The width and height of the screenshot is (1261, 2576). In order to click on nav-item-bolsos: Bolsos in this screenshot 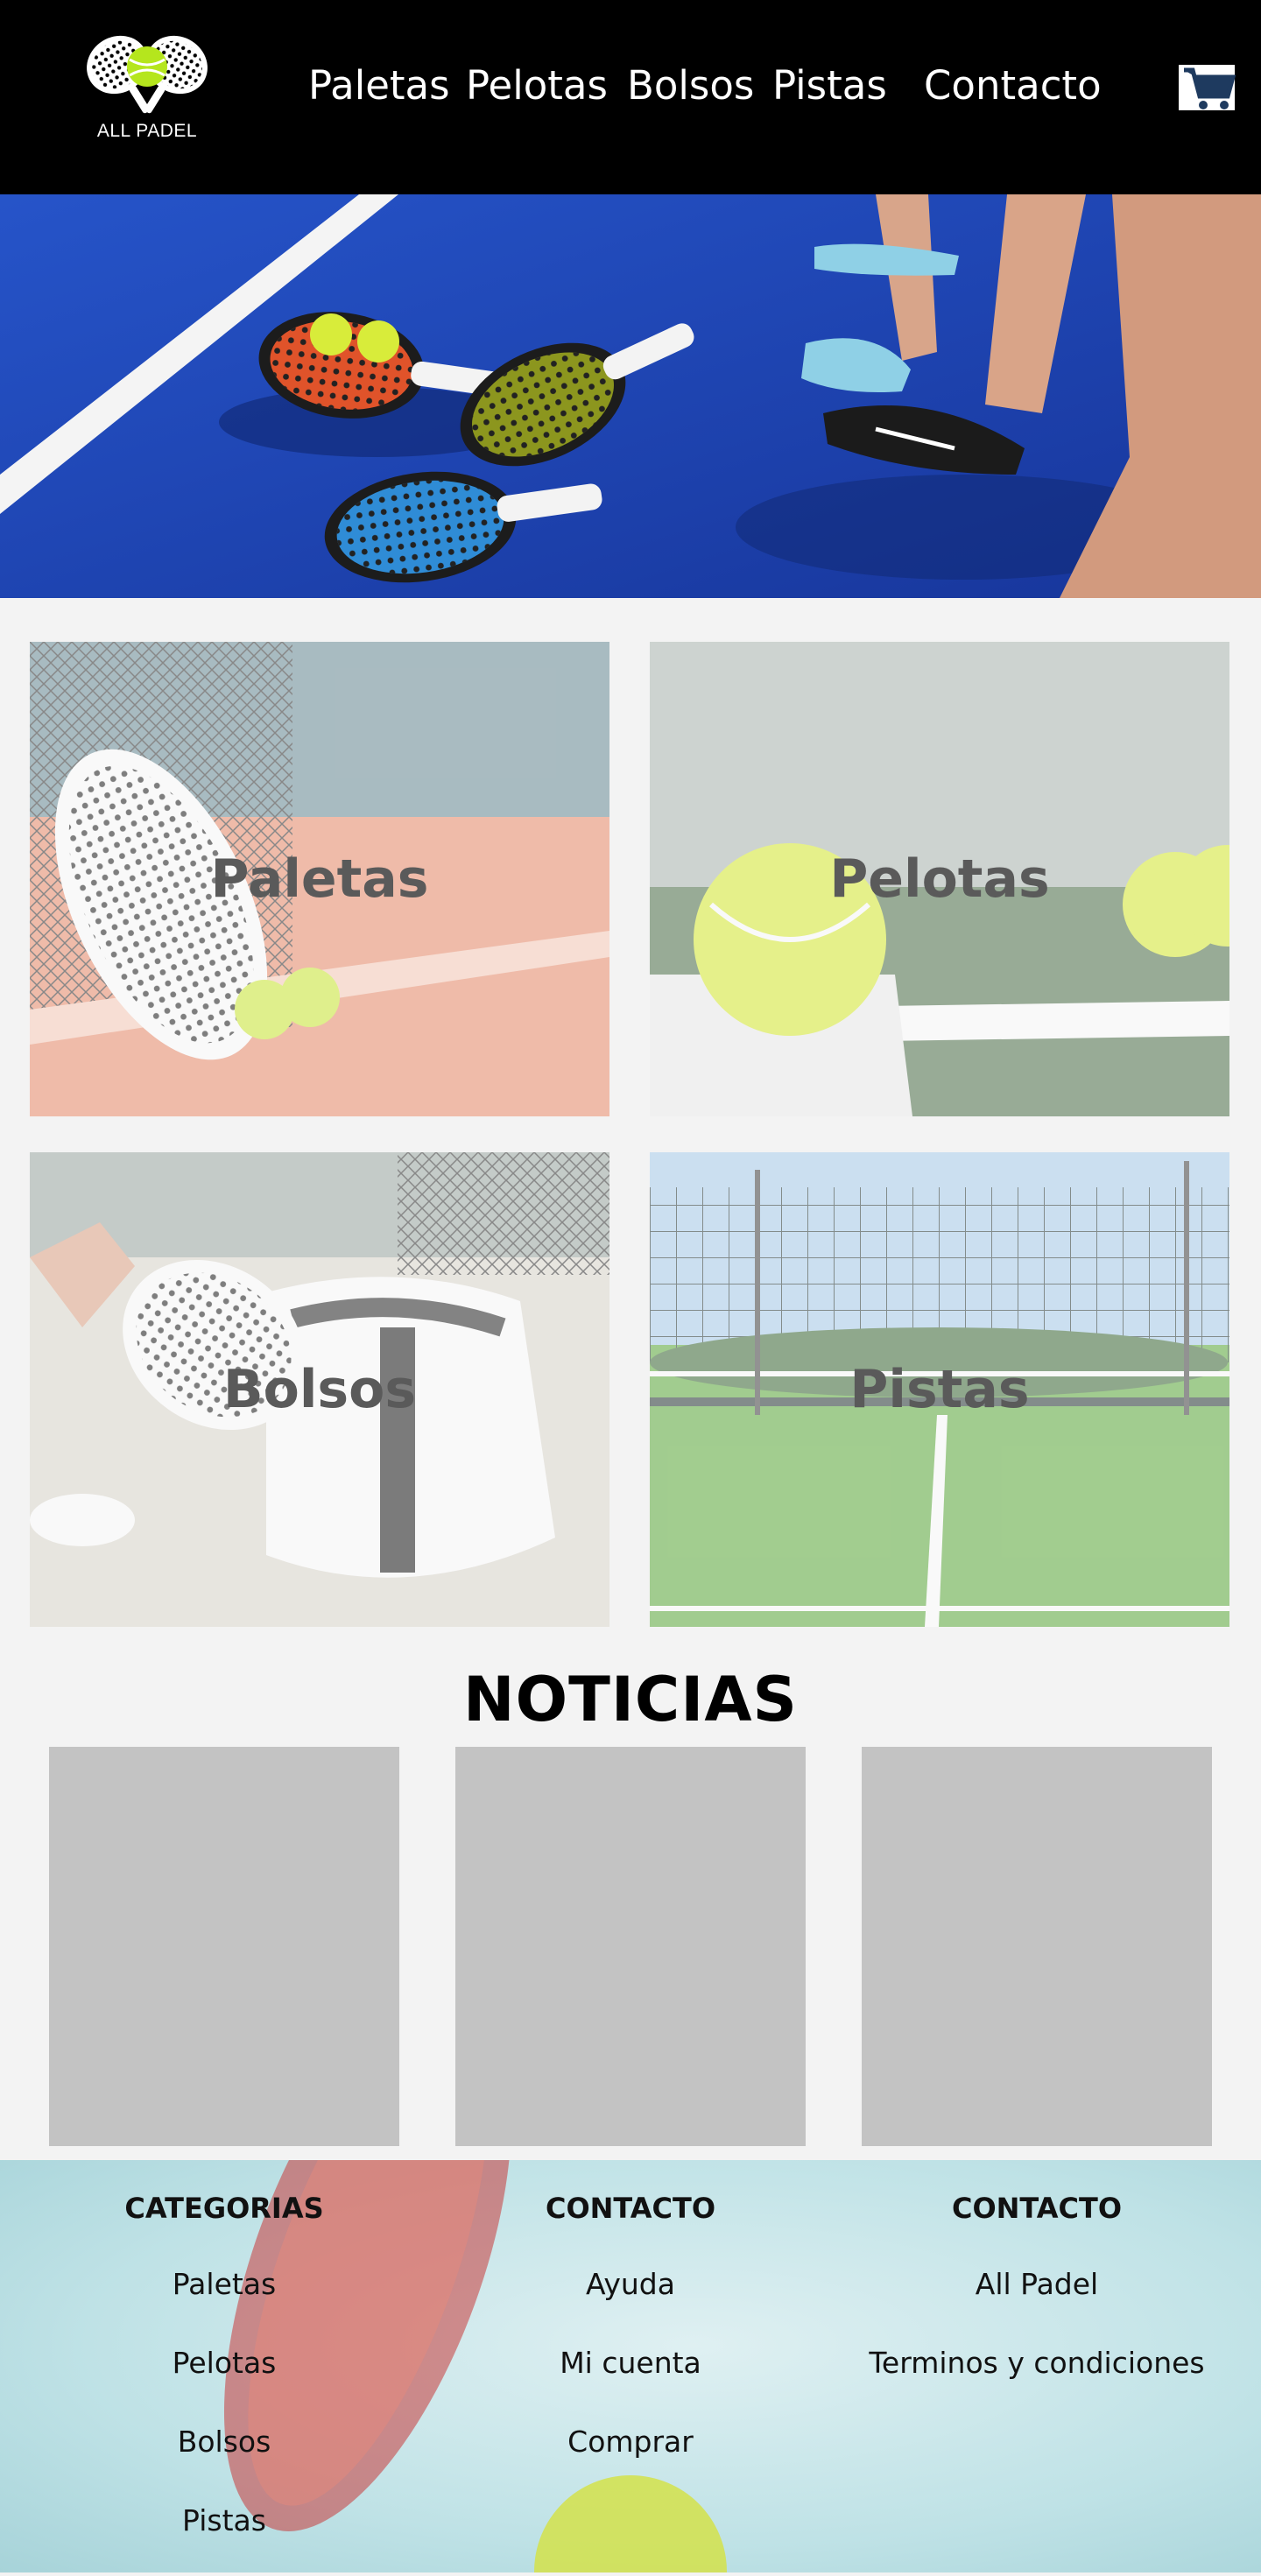, I will do `click(690, 86)`.